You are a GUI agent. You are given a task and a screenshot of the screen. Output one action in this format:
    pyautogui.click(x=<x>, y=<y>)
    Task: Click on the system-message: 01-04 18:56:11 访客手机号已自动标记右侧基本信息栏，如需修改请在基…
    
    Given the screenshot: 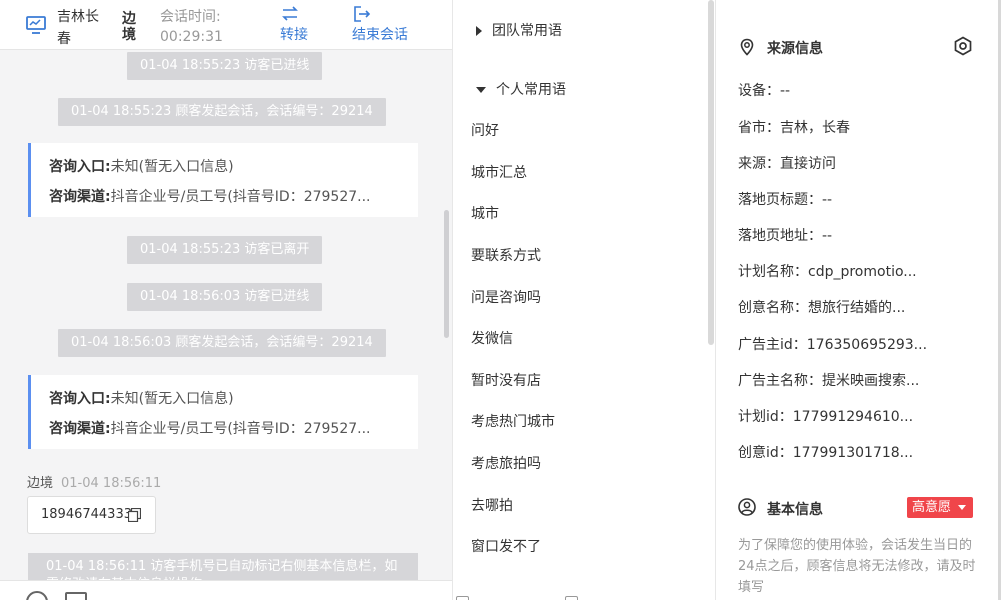 What is the action you would take?
    pyautogui.click(x=223, y=566)
    